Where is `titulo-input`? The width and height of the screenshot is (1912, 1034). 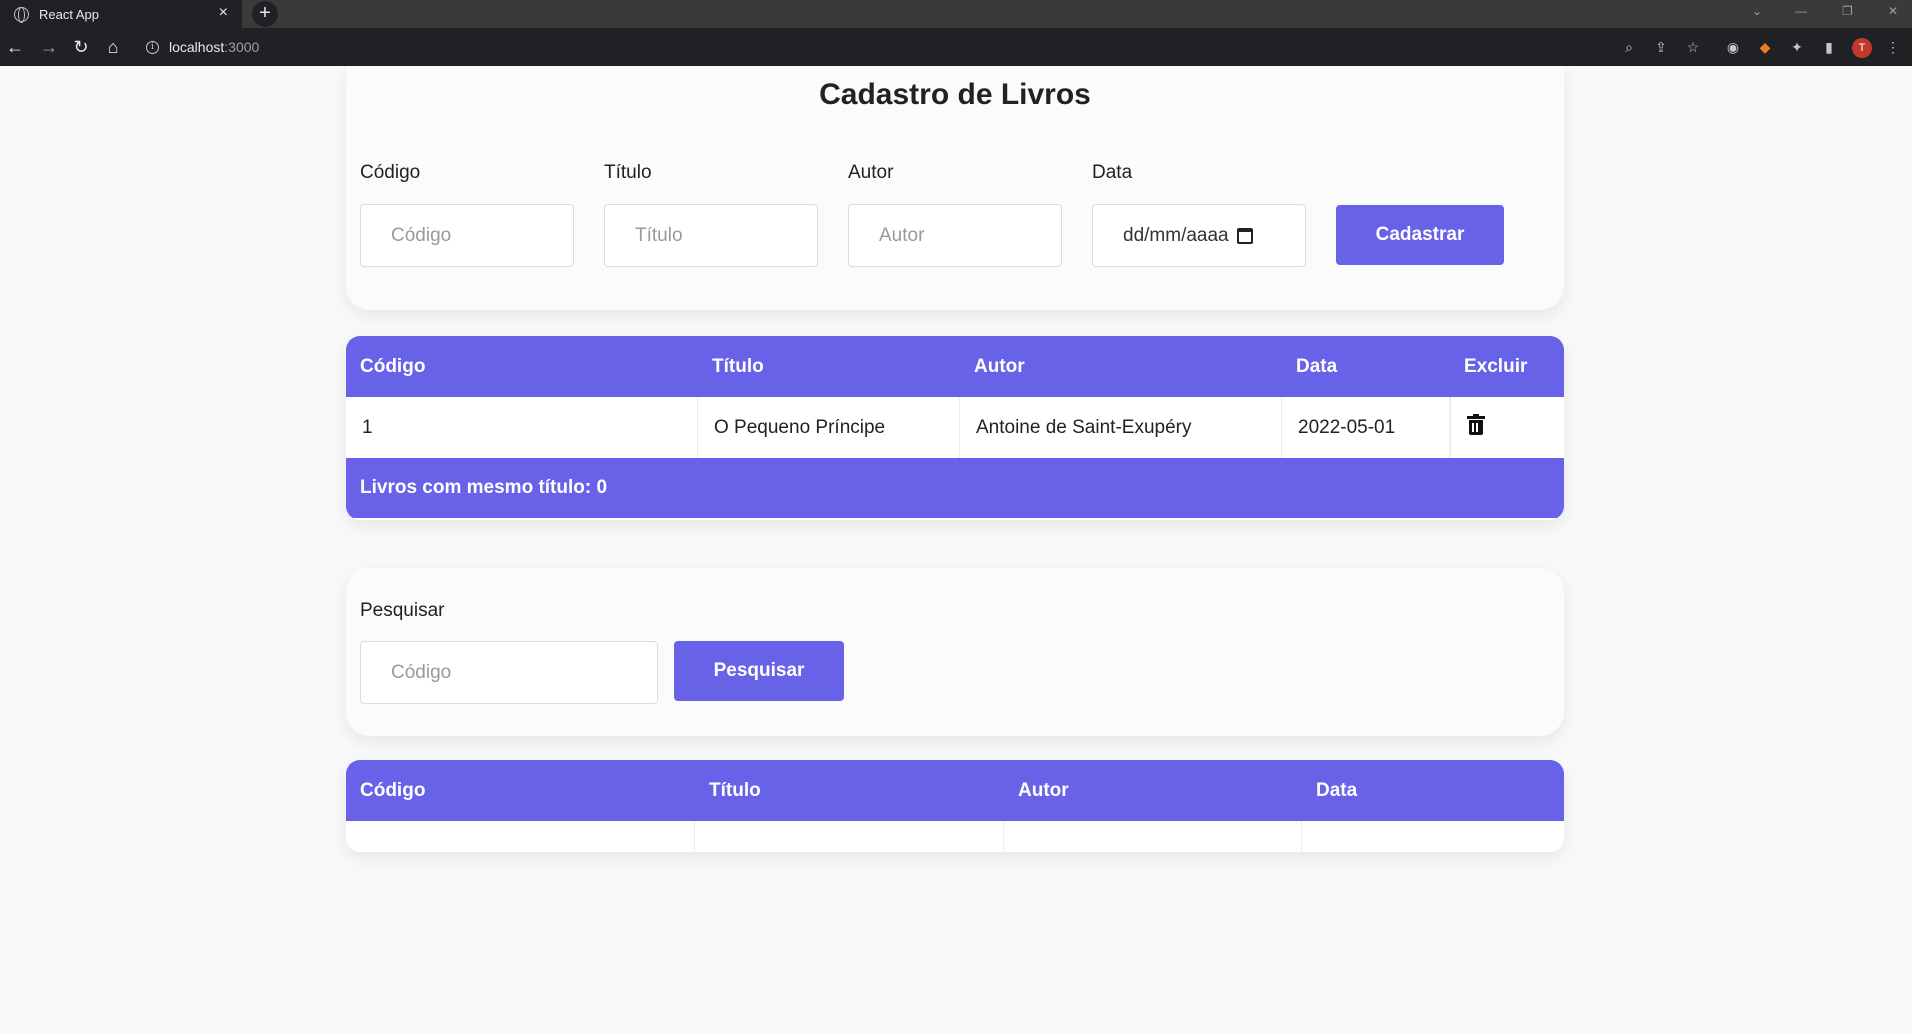 titulo-input is located at coordinates (711, 235).